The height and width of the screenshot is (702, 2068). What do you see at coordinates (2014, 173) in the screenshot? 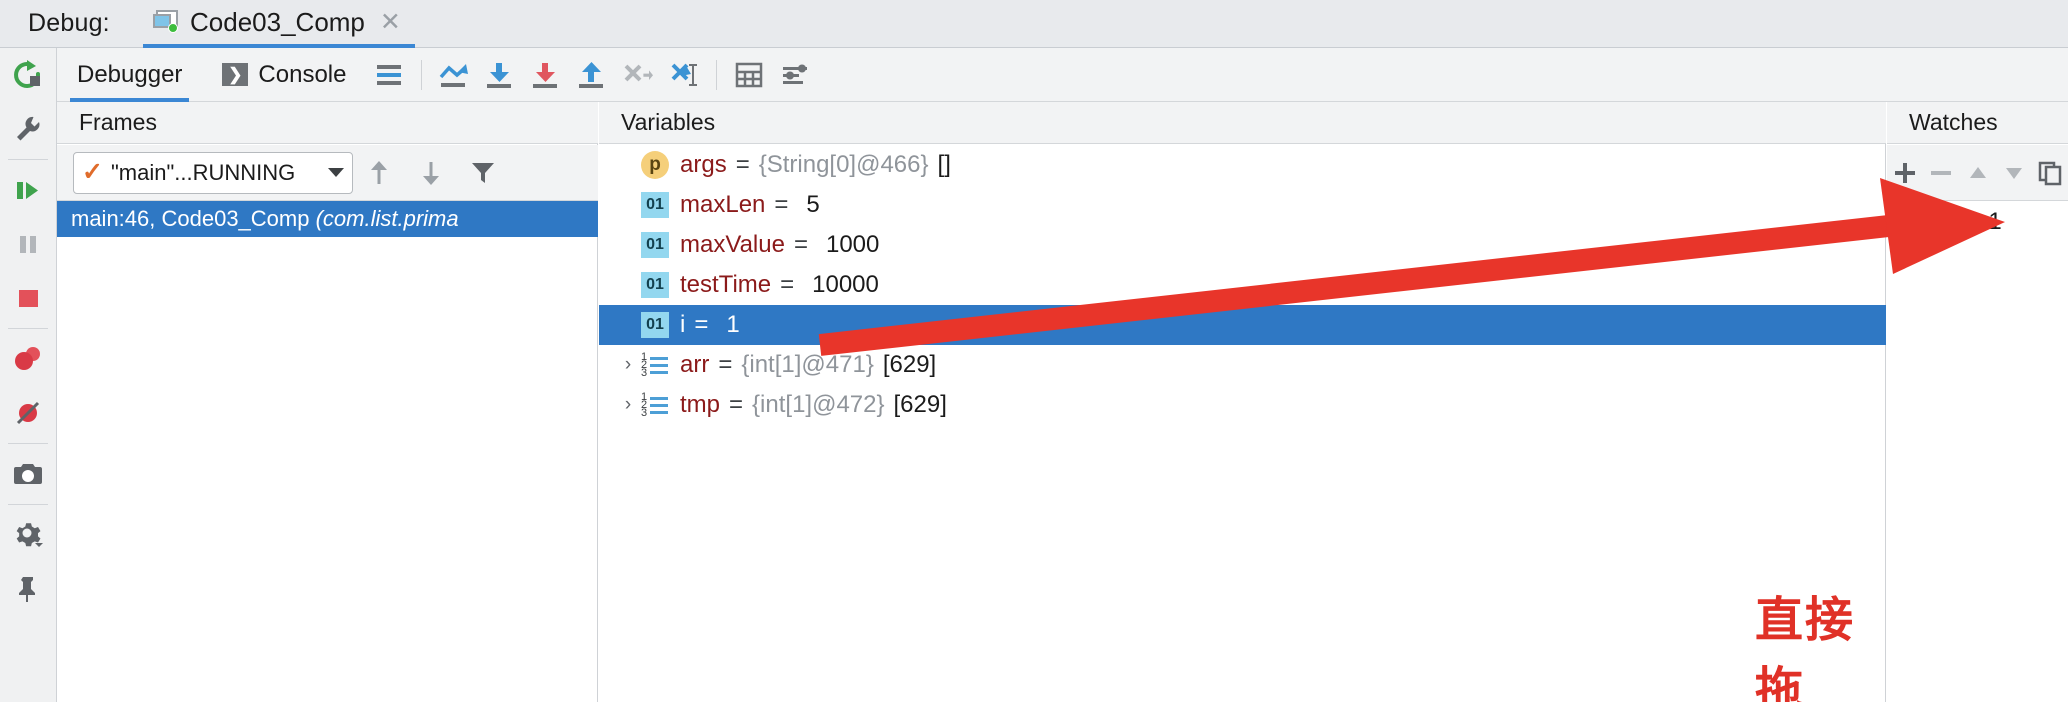
I see `move-watch-down-button` at bounding box center [2014, 173].